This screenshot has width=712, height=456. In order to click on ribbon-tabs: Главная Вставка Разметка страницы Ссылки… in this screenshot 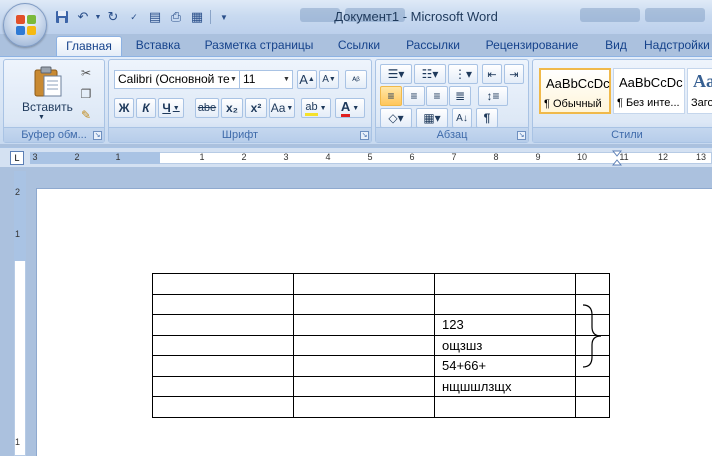, I will do `click(356, 45)`.